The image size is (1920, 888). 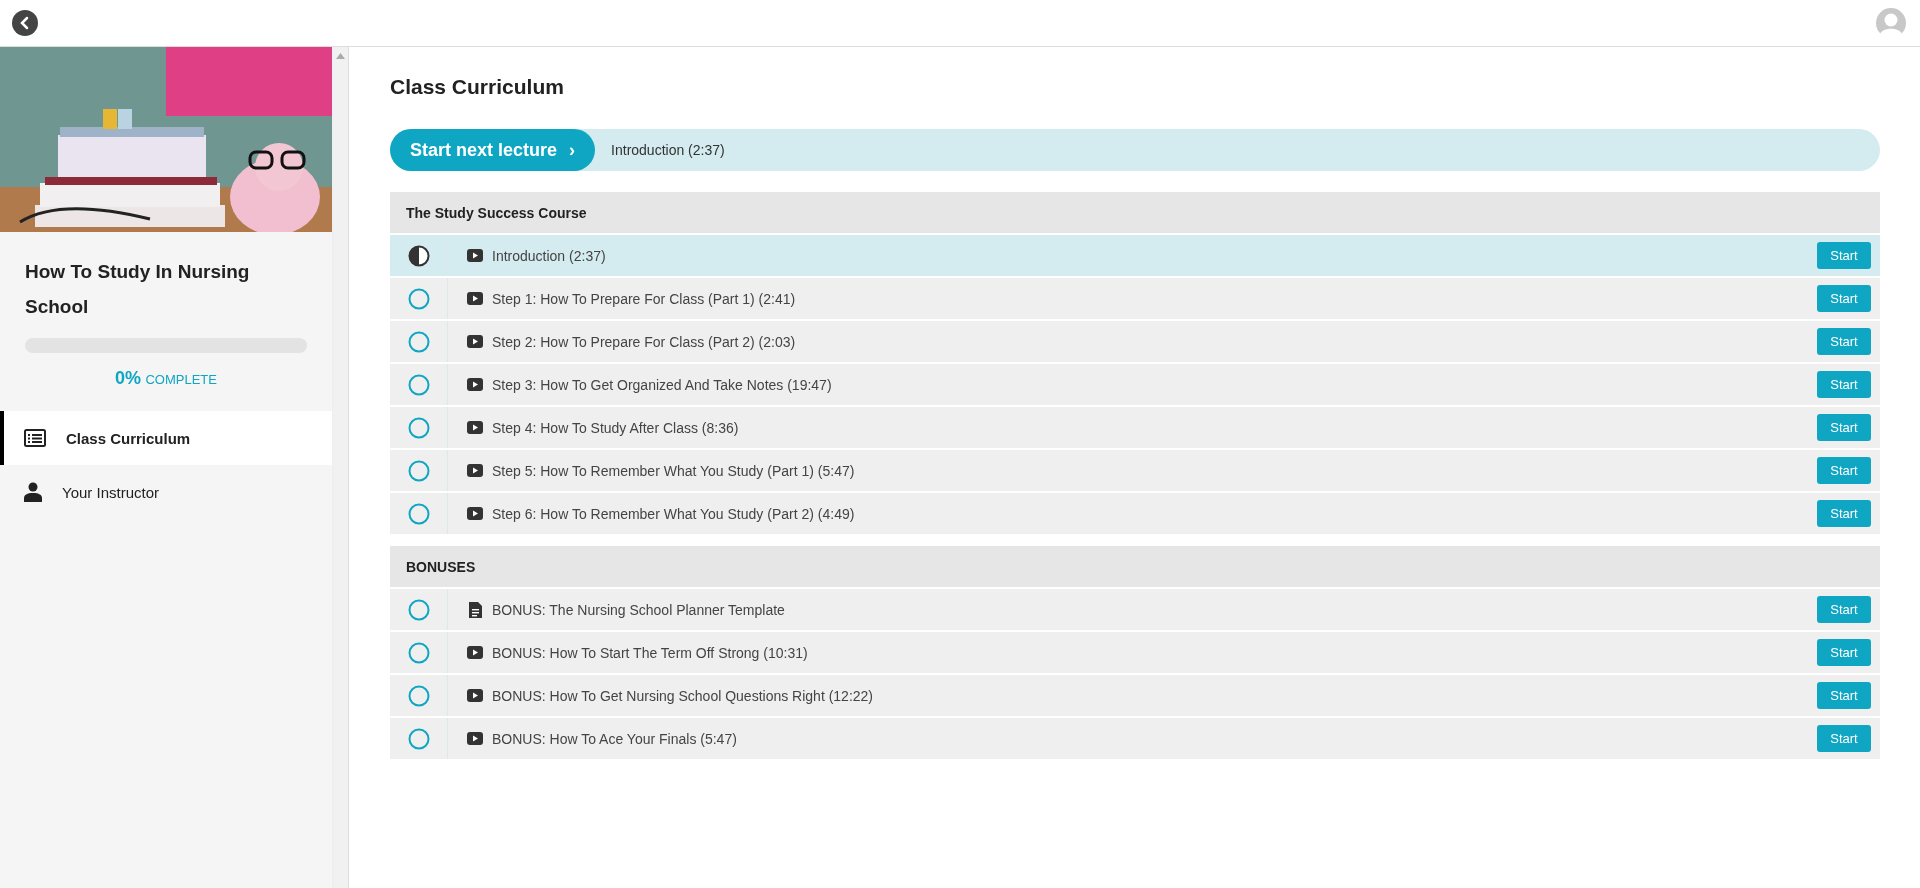 I want to click on section-header: The Study Success Course, so click(x=1135, y=213).